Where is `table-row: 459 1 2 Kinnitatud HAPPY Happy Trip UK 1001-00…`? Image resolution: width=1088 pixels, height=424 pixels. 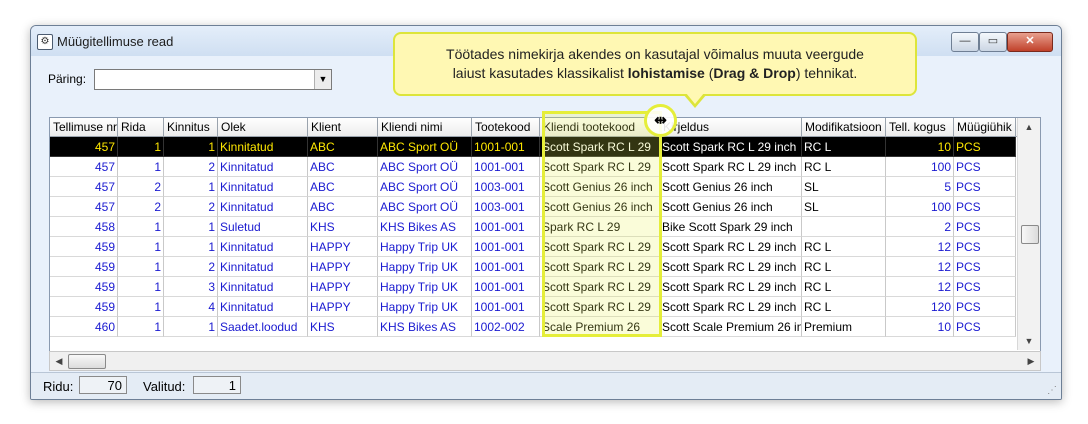
table-row: 459 1 2 Kinnitatud HAPPY Happy Trip UK 1001-00… is located at coordinates (533, 267).